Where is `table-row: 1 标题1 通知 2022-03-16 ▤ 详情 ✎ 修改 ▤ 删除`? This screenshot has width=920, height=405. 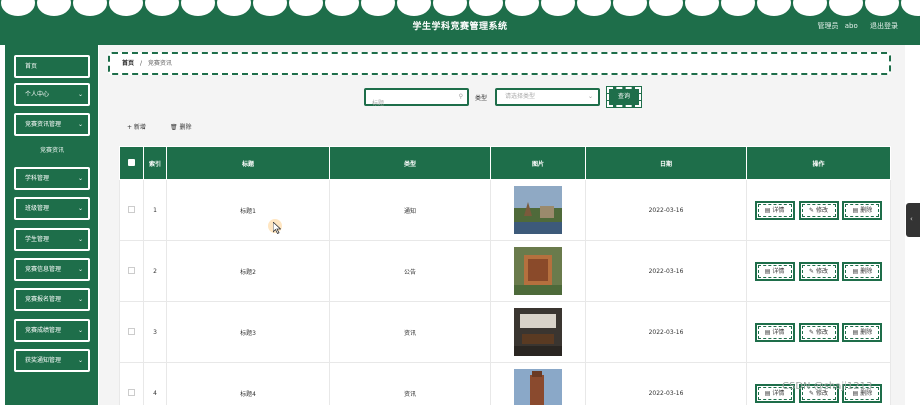 table-row: 1 标题1 通知 2022-03-16 ▤ 详情 ✎ 修改 ▤ 删除 is located at coordinates (505, 210).